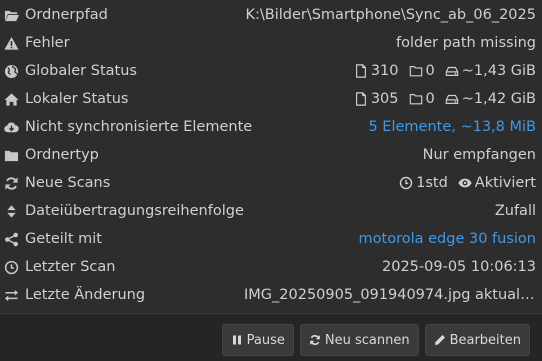 This screenshot has width=542, height=361. I want to click on row-label: Globaler Status, so click(81, 71).